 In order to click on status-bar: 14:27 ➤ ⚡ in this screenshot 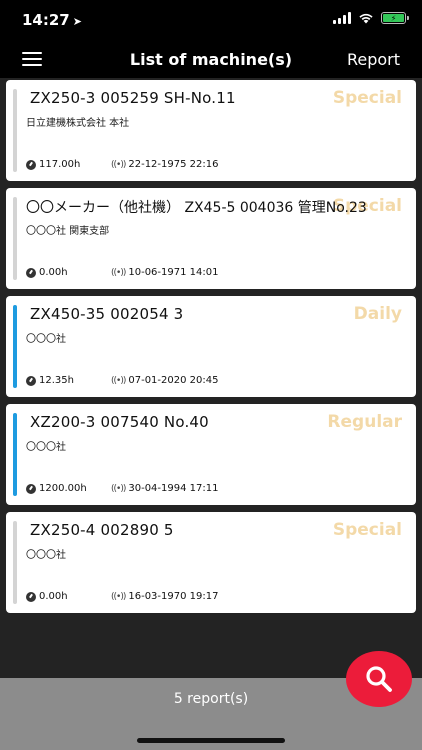, I will do `click(211, 20)`.